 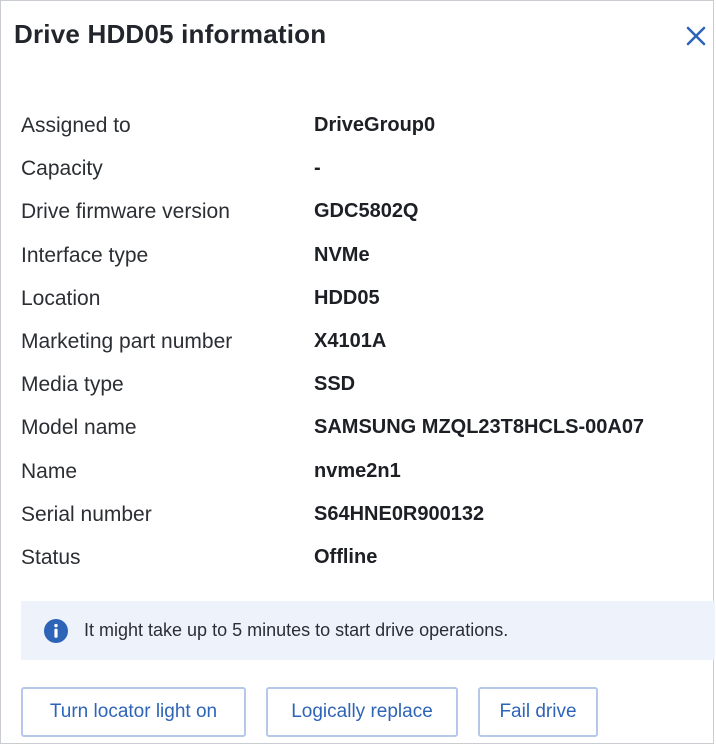 I want to click on property-row-interface-type: Interface type NVMe, so click(x=366, y=257).